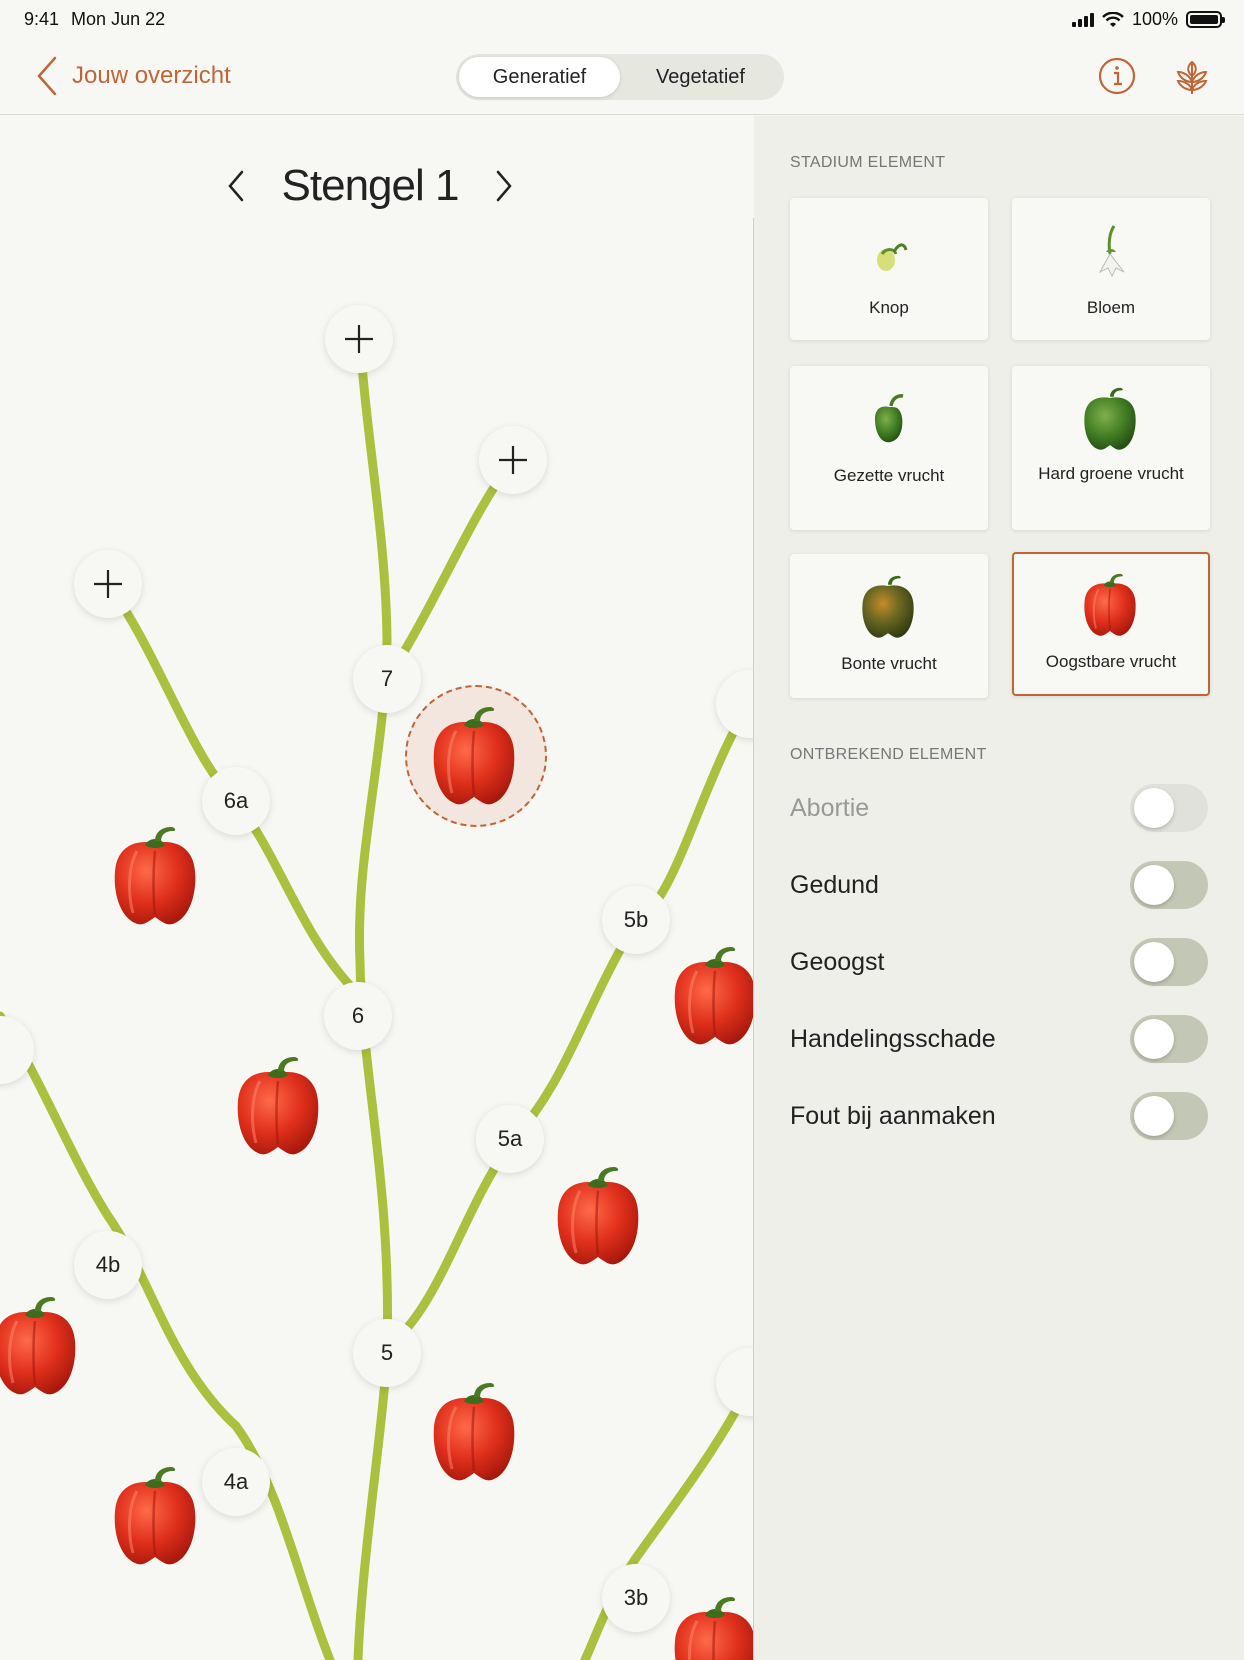 The height and width of the screenshot is (1660, 1244). What do you see at coordinates (510, 1139) in the screenshot?
I see `node-5a: 5a` at bounding box center [510, 1139].